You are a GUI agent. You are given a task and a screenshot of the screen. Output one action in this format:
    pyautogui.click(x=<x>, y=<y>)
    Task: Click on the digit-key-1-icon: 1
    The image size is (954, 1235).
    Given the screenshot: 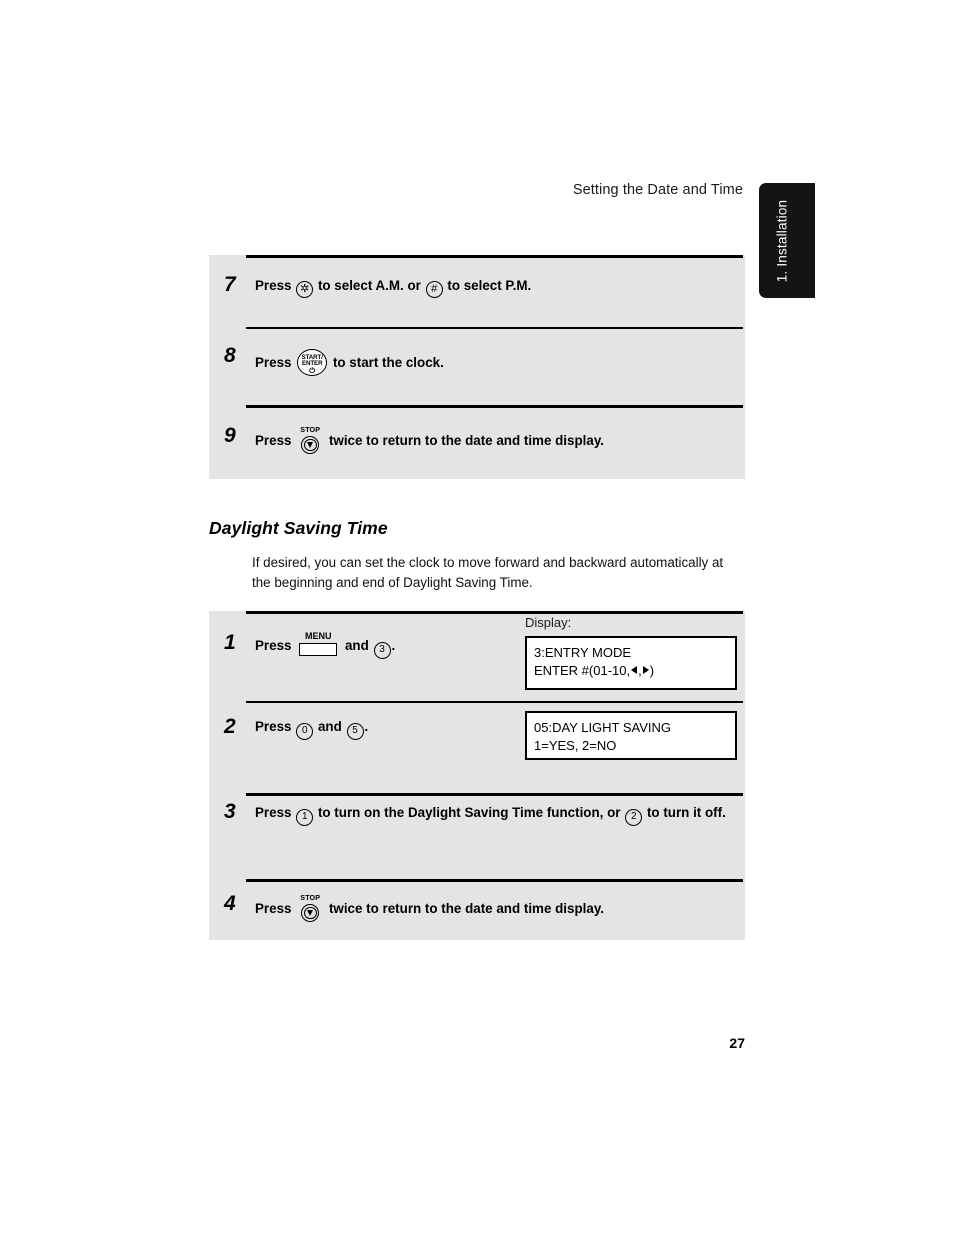 What is the action you would take?
    pyautogui.click(x=305, y=817)
    